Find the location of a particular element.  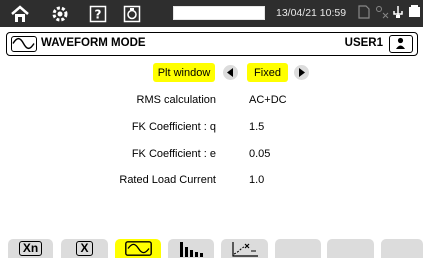

plt-window-value: Fixed is located at coordinates (267, 72).